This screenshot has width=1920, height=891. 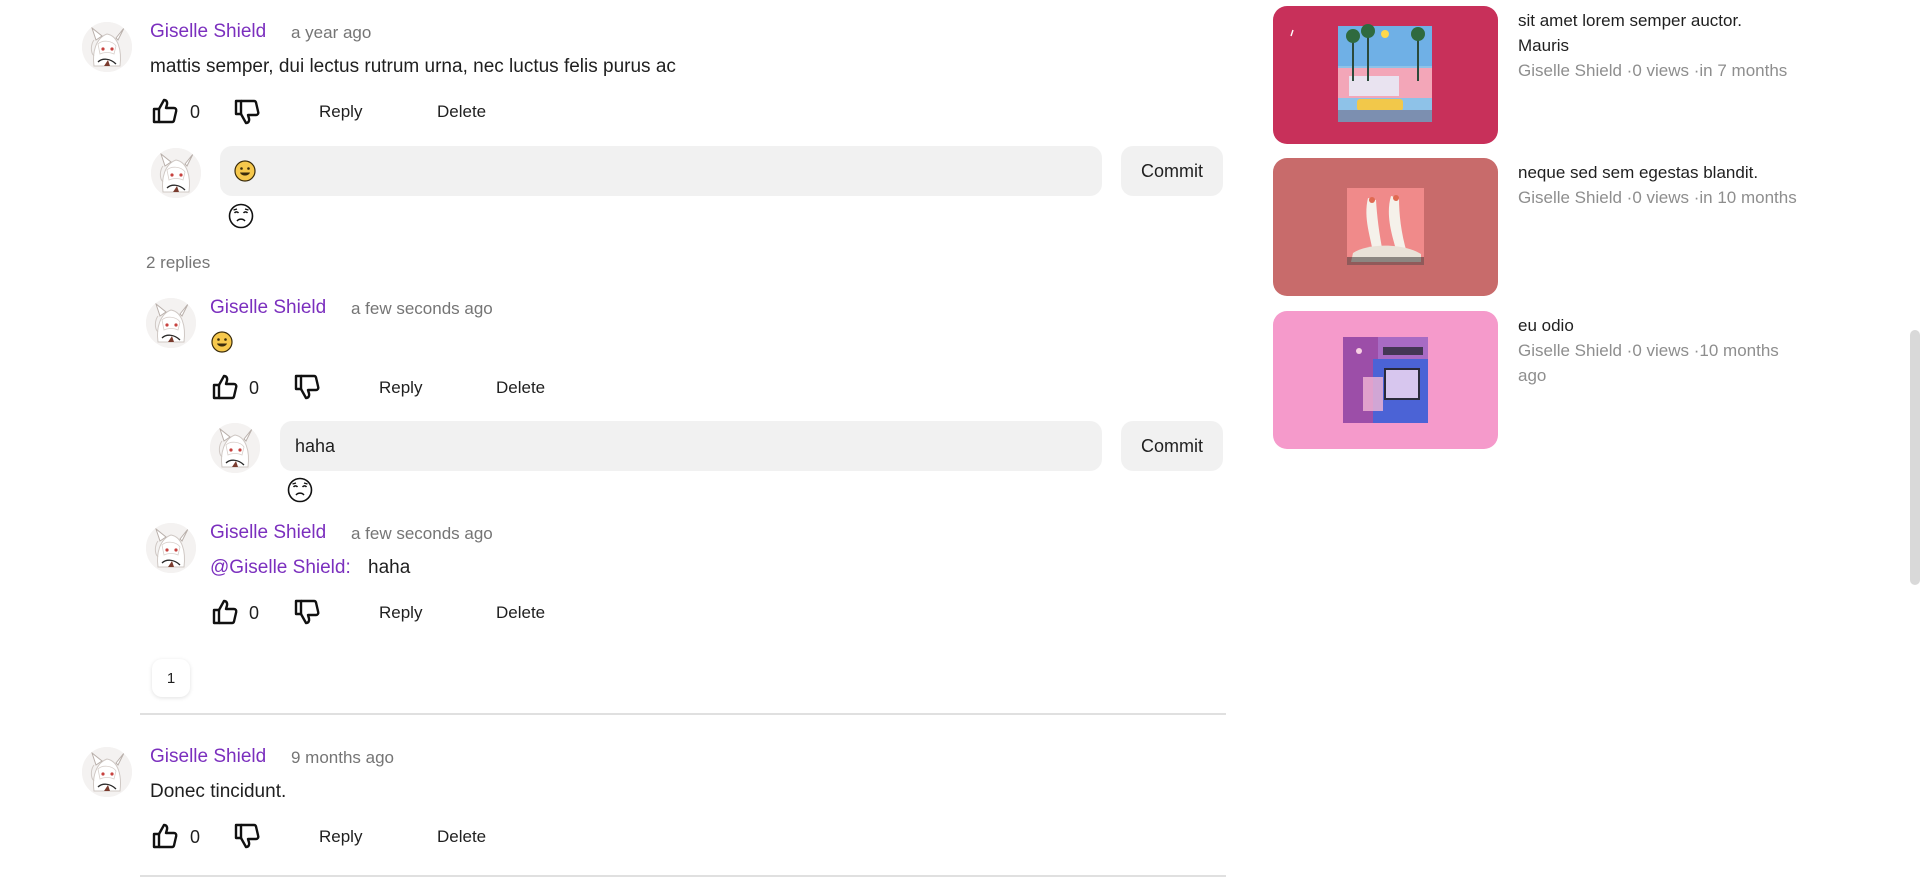 I want to click on comment-text: haha, so click(x=389, y=567).